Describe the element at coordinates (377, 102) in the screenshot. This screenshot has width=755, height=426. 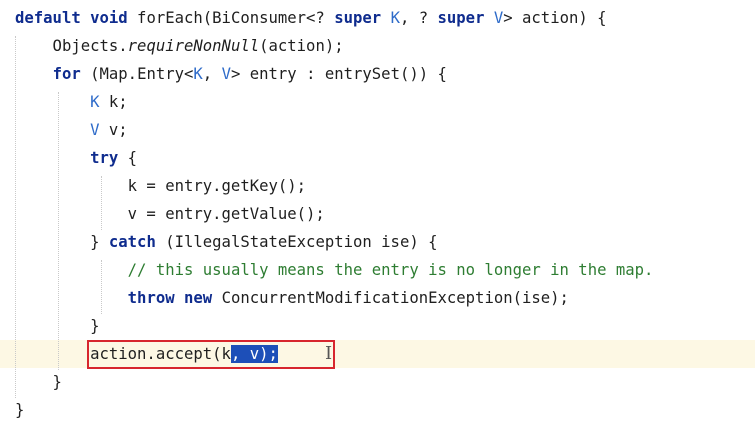
I see `code-line: K k;` at that location.